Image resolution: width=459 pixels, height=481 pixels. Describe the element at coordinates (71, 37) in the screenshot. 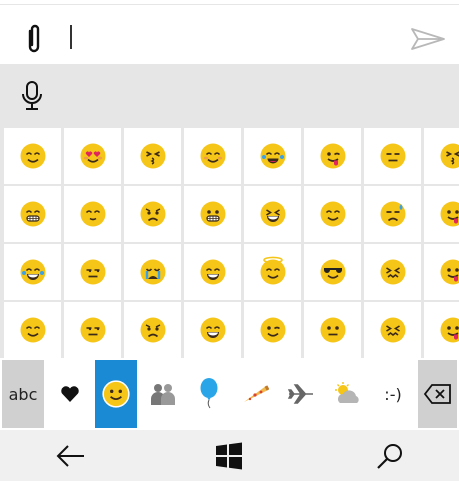

I see `message-input` at that location.